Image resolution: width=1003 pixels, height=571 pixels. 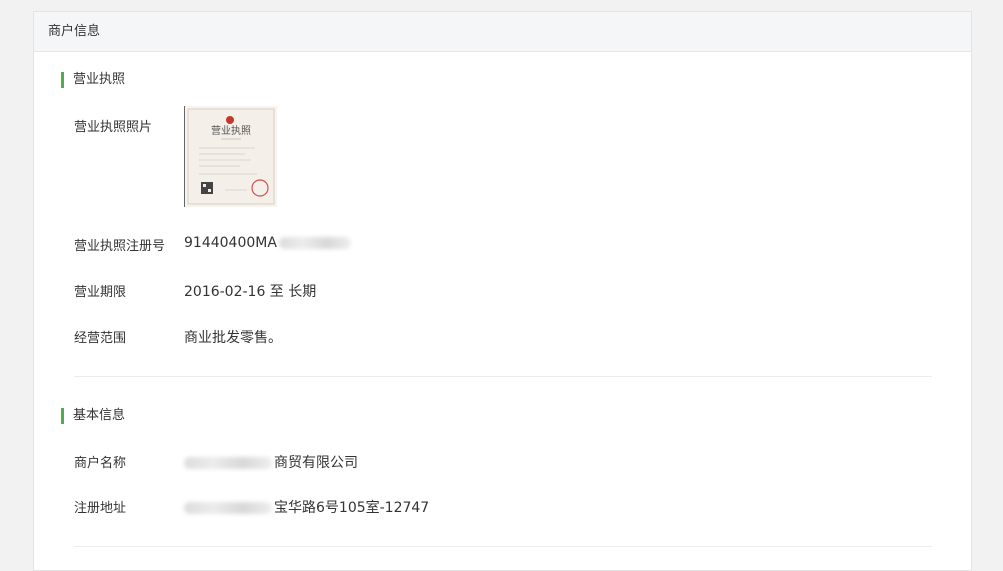 What do you see at coordinates (100, 508) in the screenshot?
I see `address-label: 注册地址` at bounding box center [100, 508].